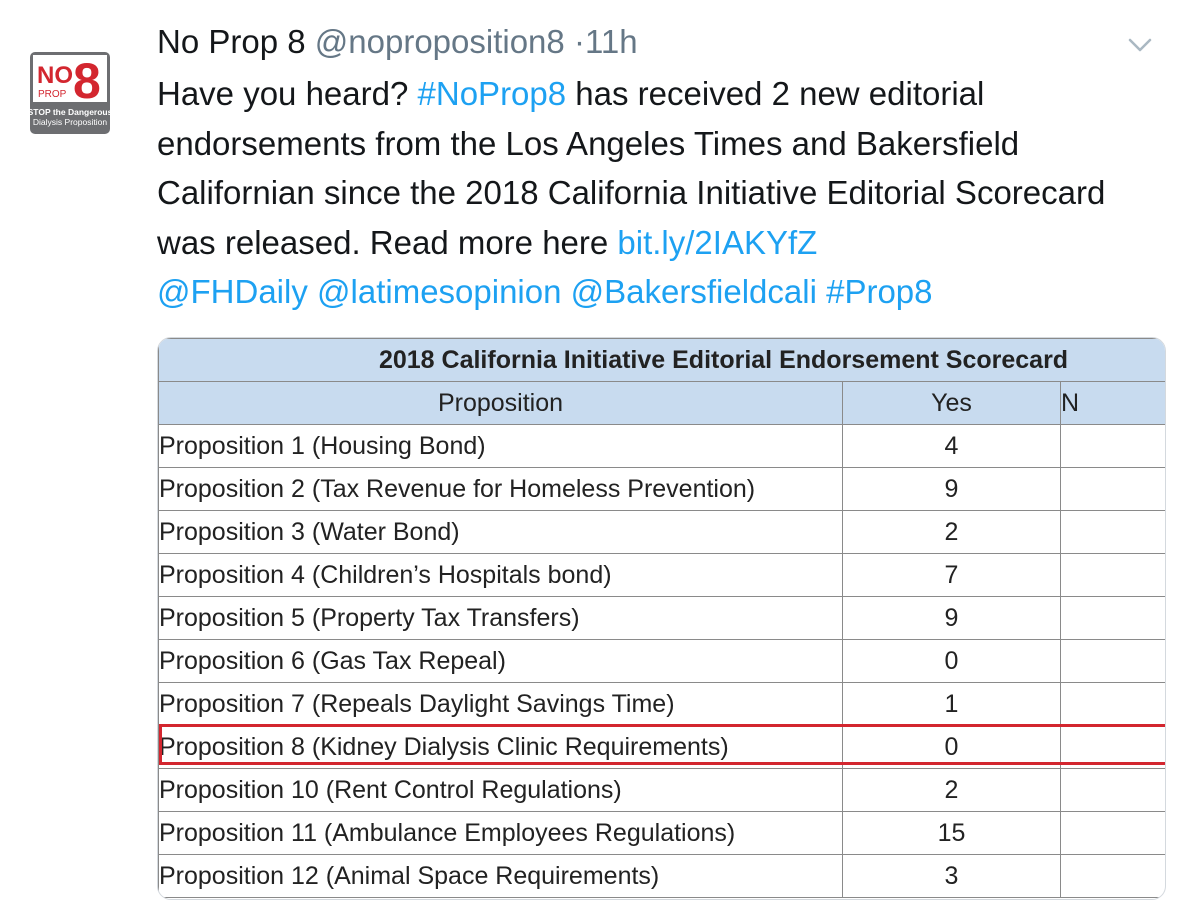 This screenshot has width=1177, height=913. Describe the element at coordinates (500, 661) in the screenshot. I see `row-proposition-name: Proposition 6 (Gas Tax Repeal)` at that location.